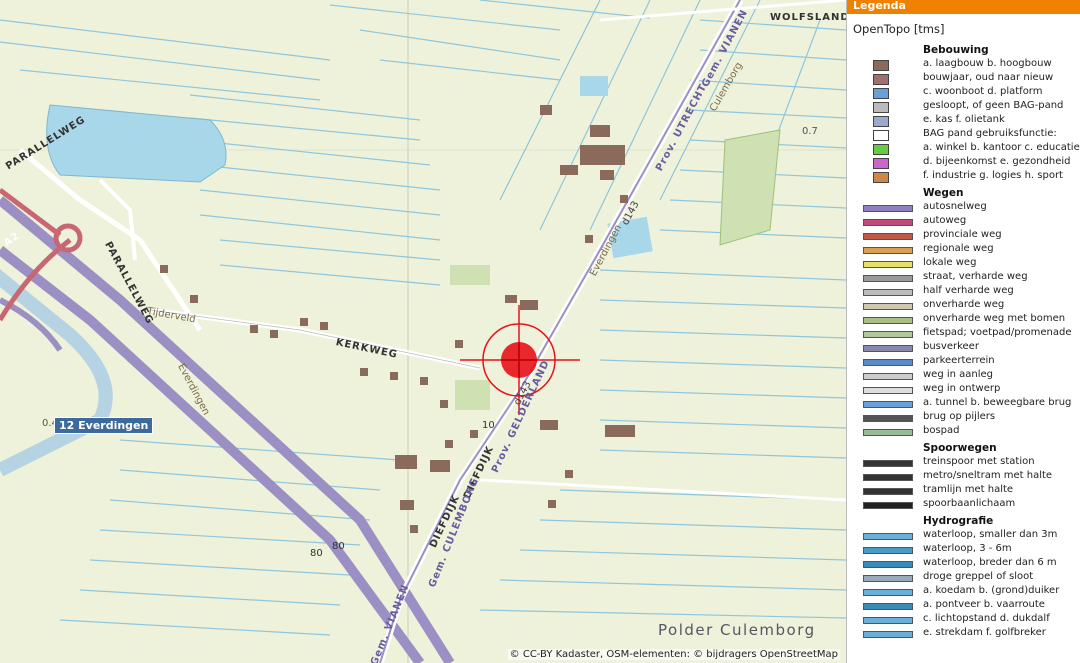 This screenshot has width=1080, height=663. Describe the element at coordinates (943, 193) in the screenshot. I see `legend-section-title: Wegen` at that location.